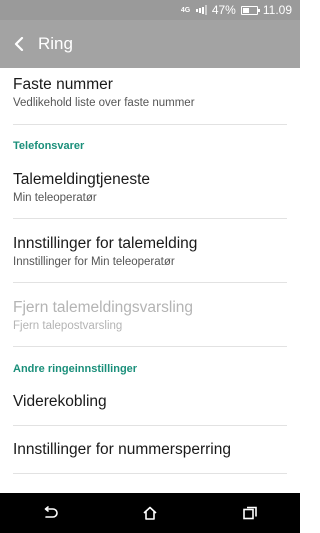  What do you see at coordinates (55, 198) in the screenshot?
I see `item-subtitle: Min teleoperatør` at bounding box center [55, 198].